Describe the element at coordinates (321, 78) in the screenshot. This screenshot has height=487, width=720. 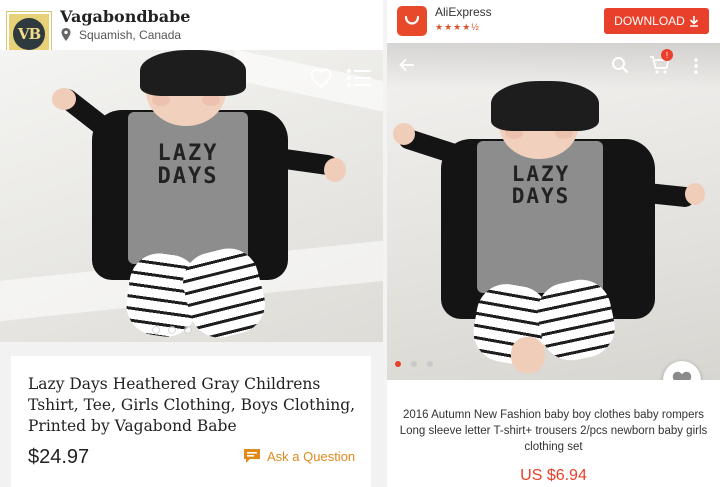
I see `heart-icon` at that location.